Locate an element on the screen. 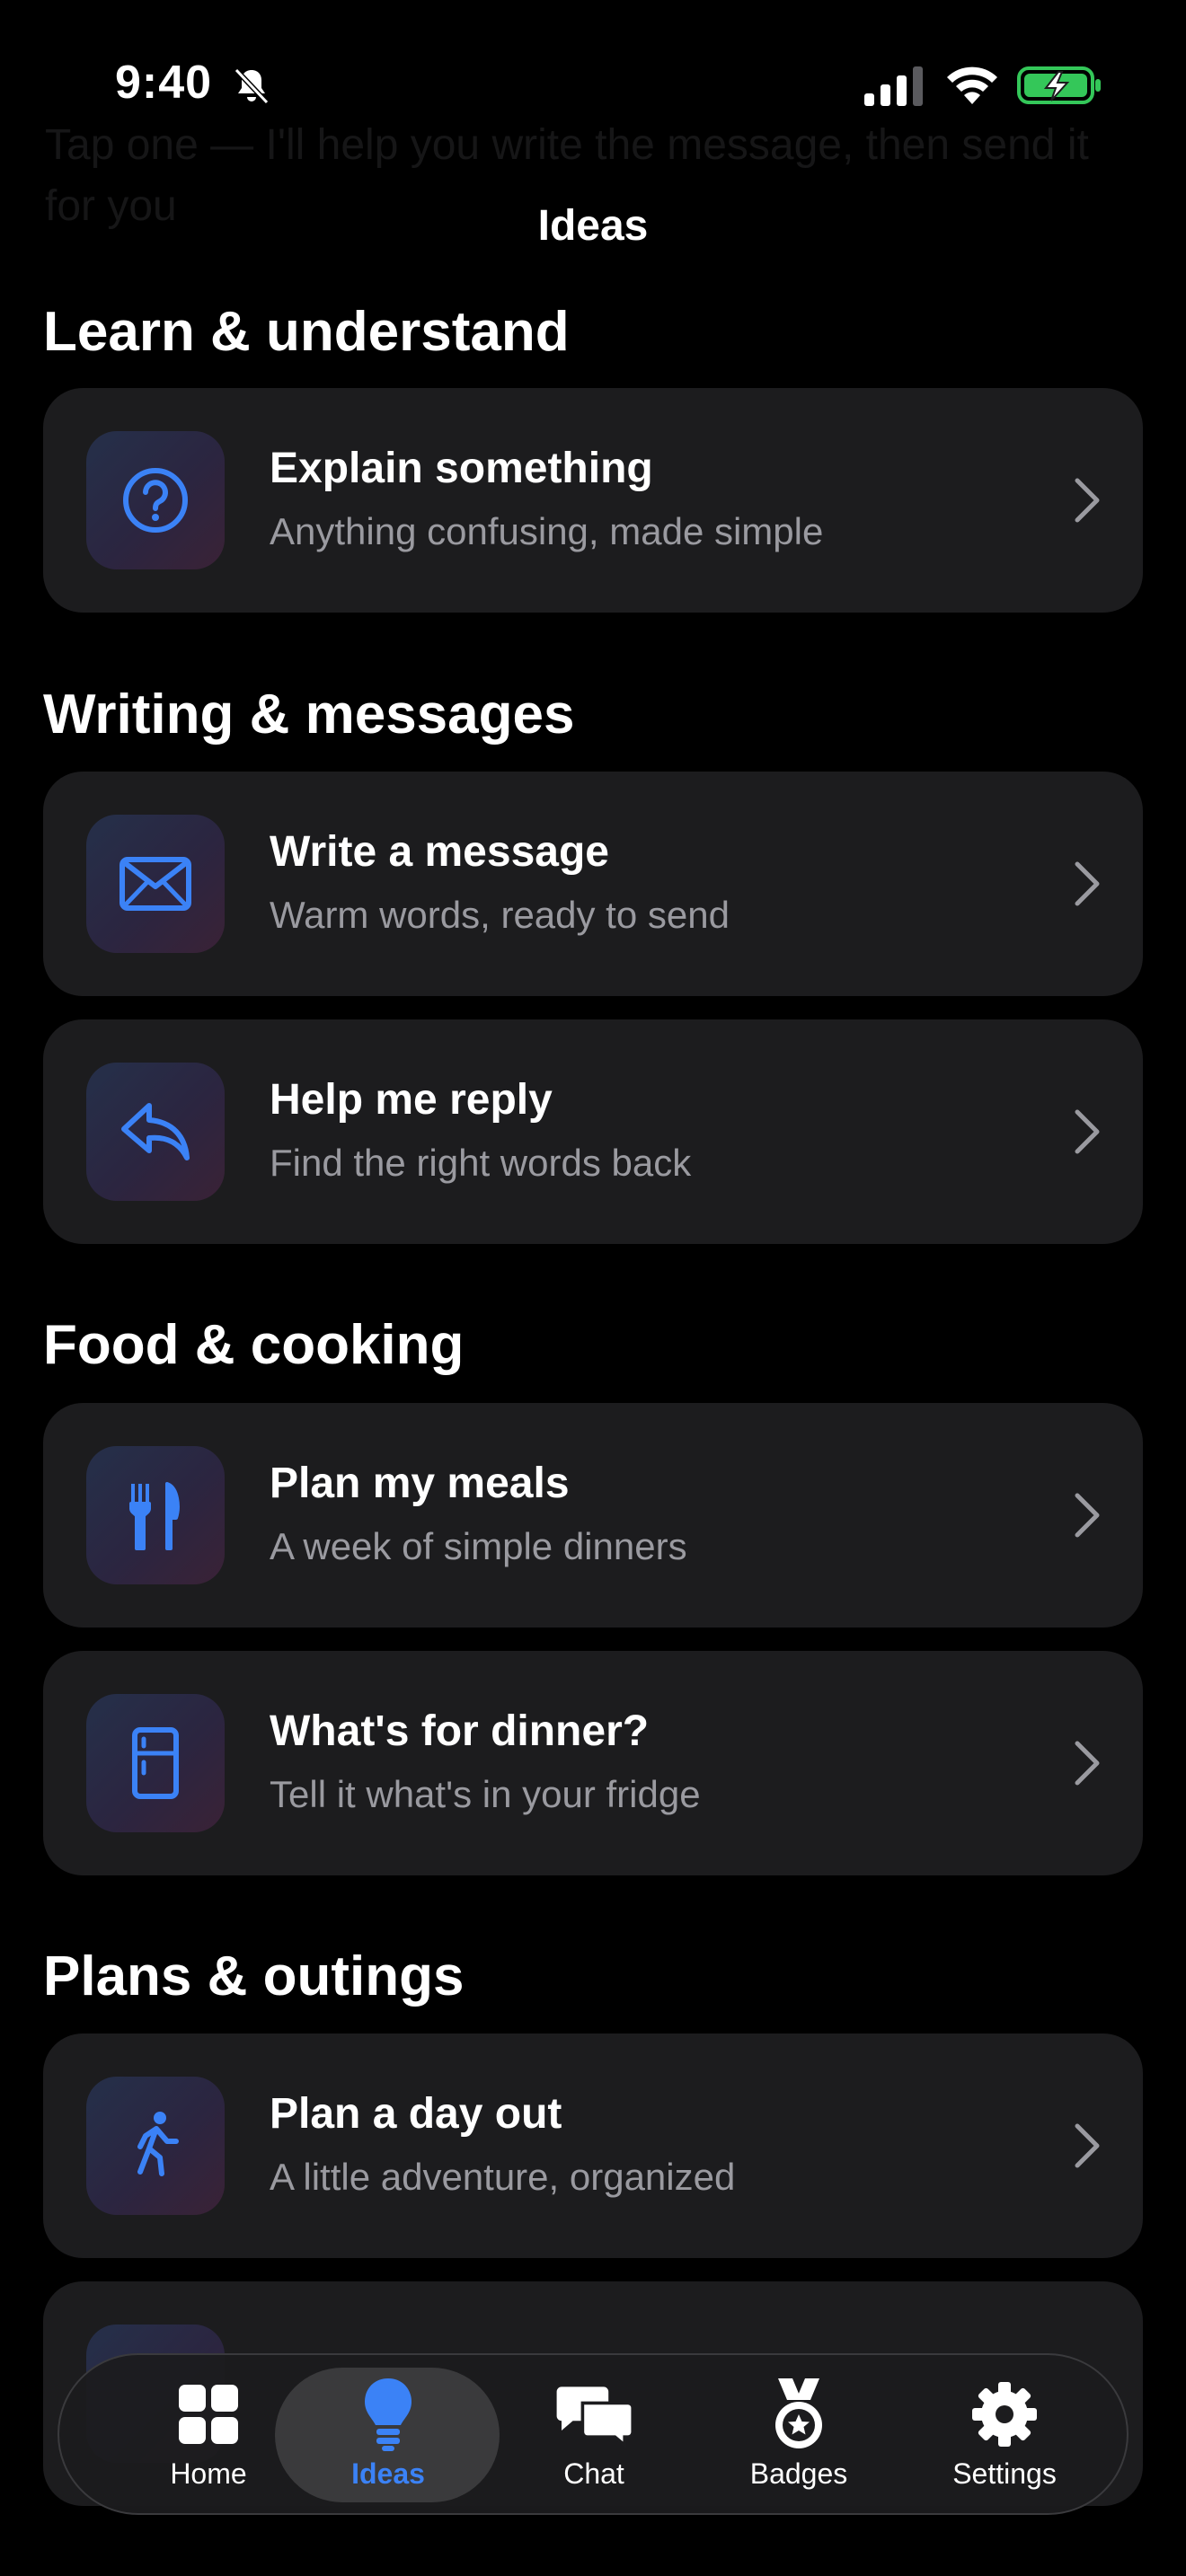 This screenshot has height=2576, width=1186. reply-arrow-icon is located at coordinates (155, 1132).